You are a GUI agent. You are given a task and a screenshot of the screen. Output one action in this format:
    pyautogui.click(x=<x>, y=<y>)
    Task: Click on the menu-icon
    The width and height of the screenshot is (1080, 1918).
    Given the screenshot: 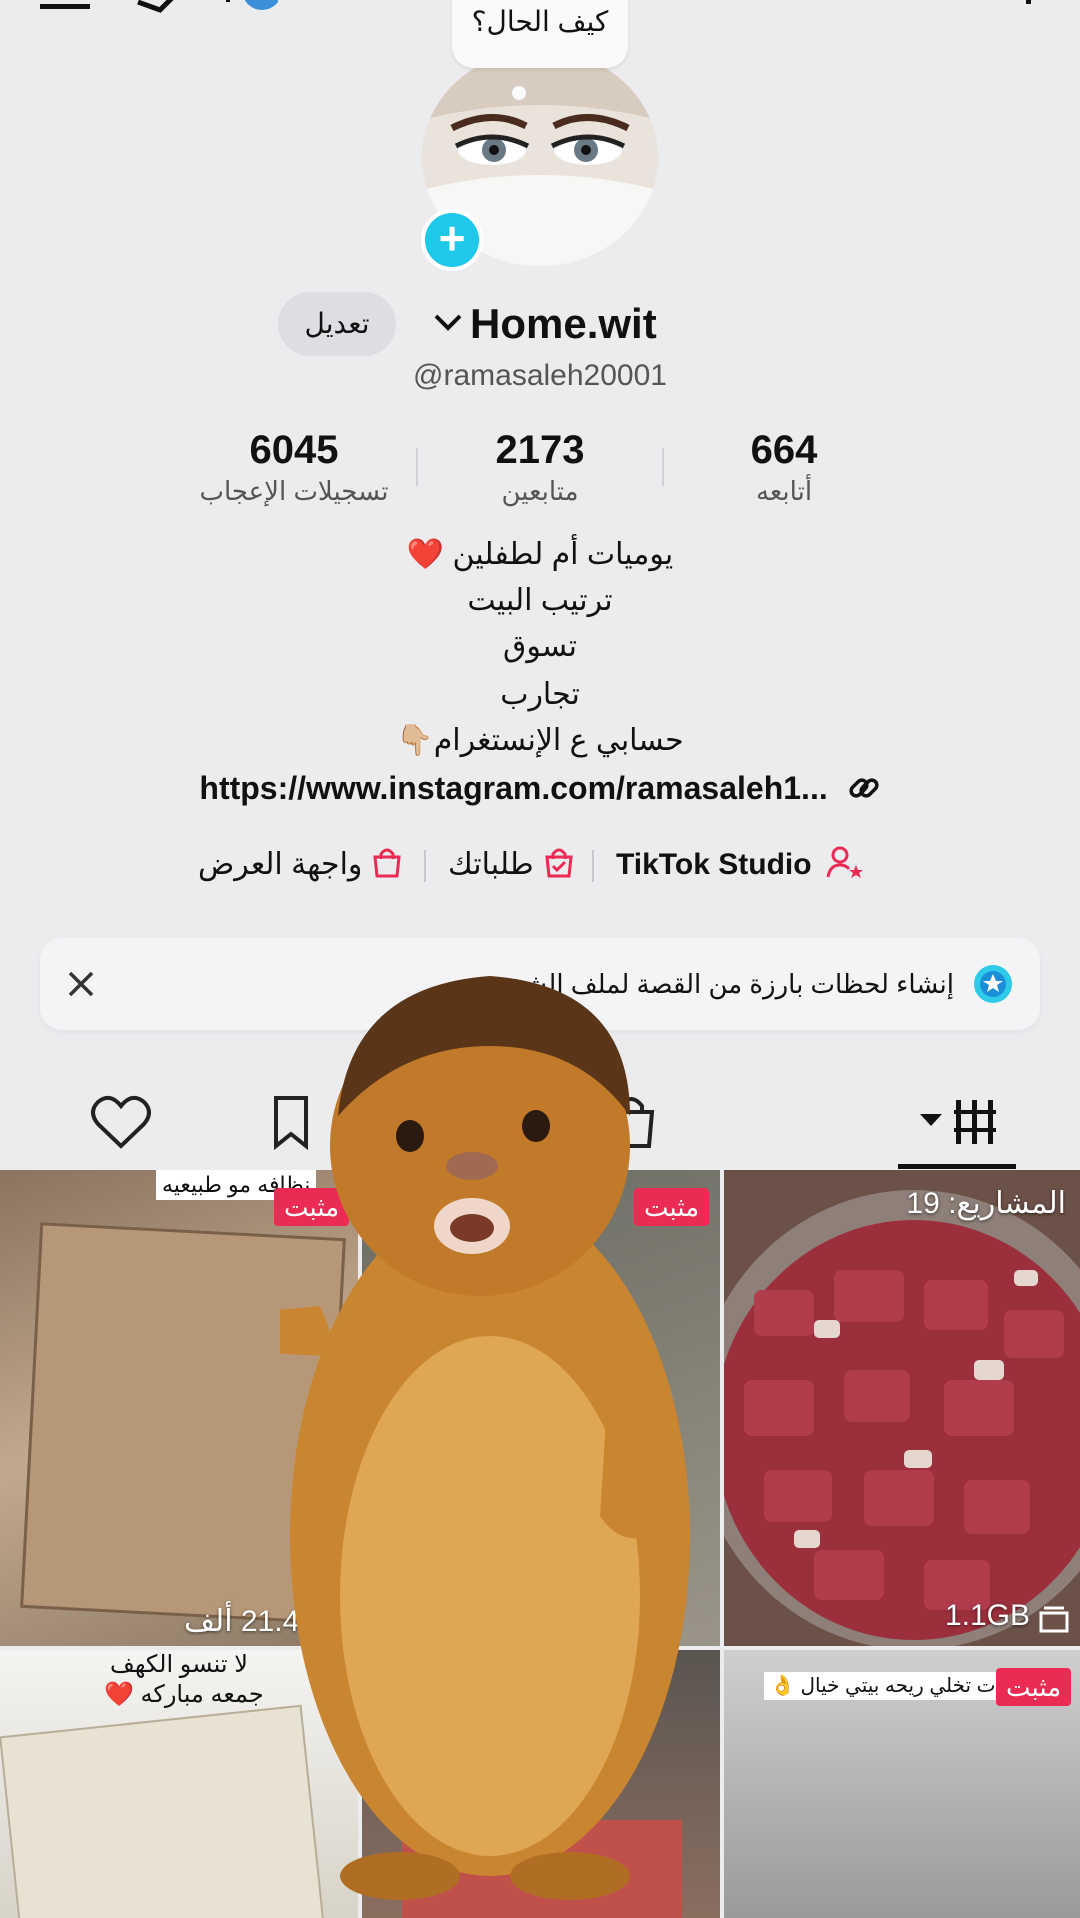 What is the action you would take?
    pyautogui.click(x=66, y=10)
    